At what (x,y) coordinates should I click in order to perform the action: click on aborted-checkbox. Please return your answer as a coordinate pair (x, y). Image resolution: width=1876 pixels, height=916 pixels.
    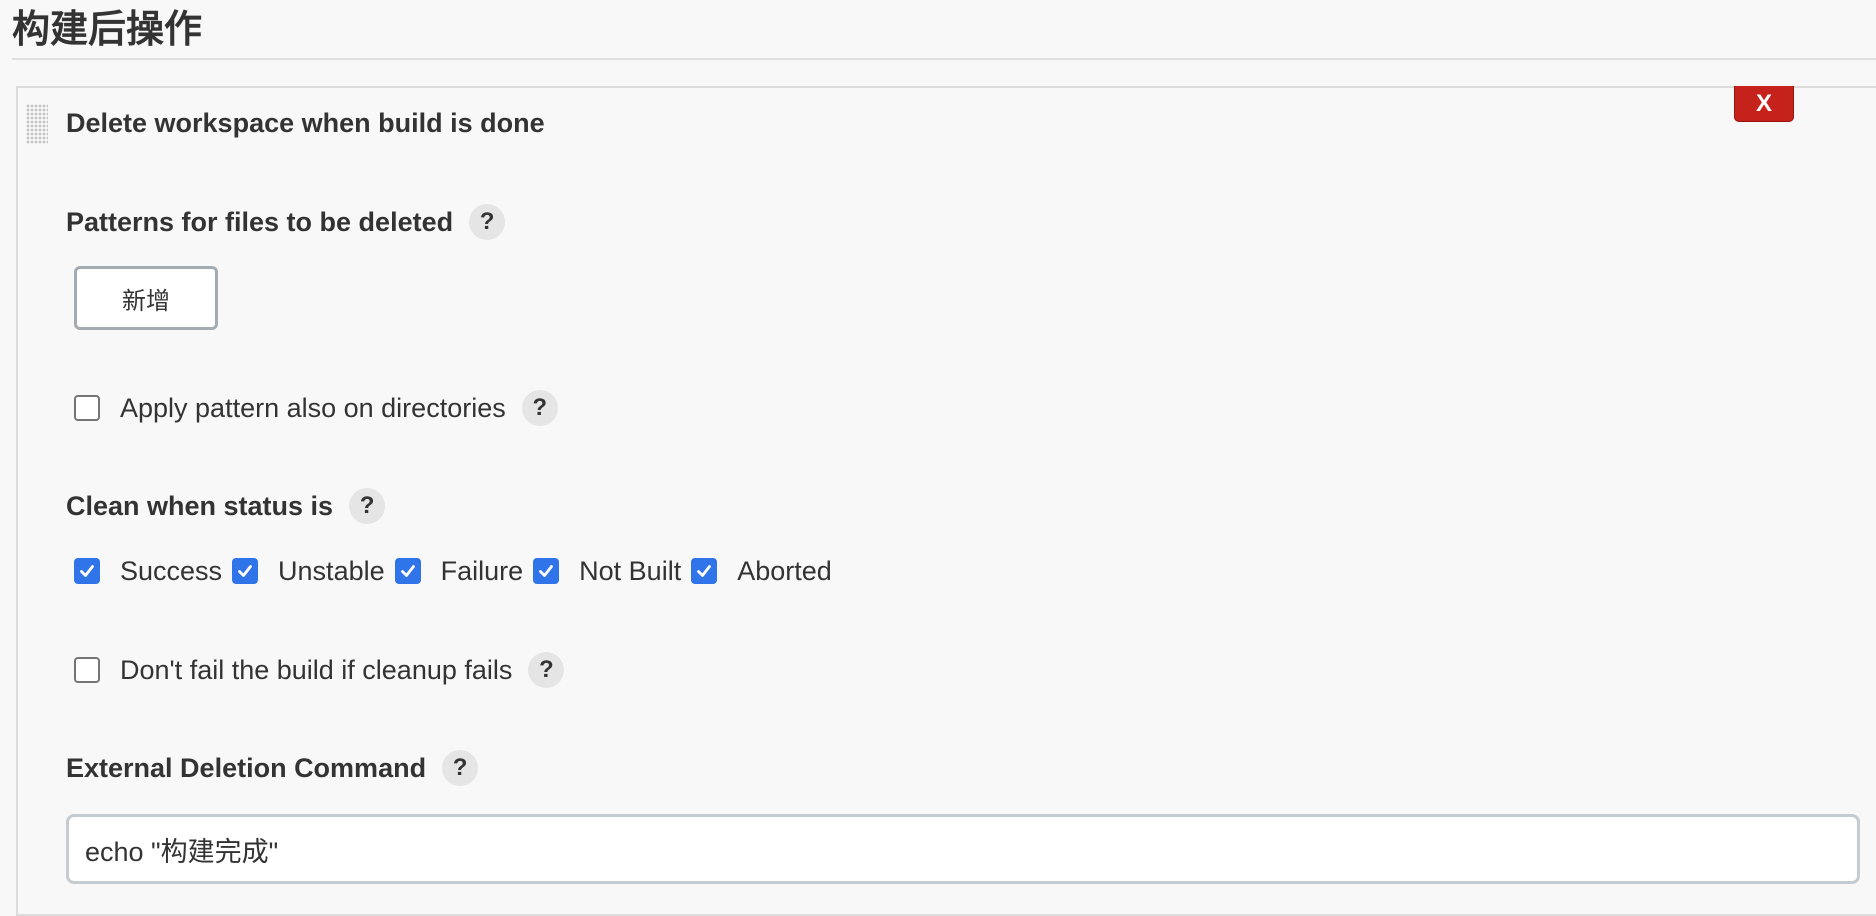
    Looking at the image, I should click on (704, 571).